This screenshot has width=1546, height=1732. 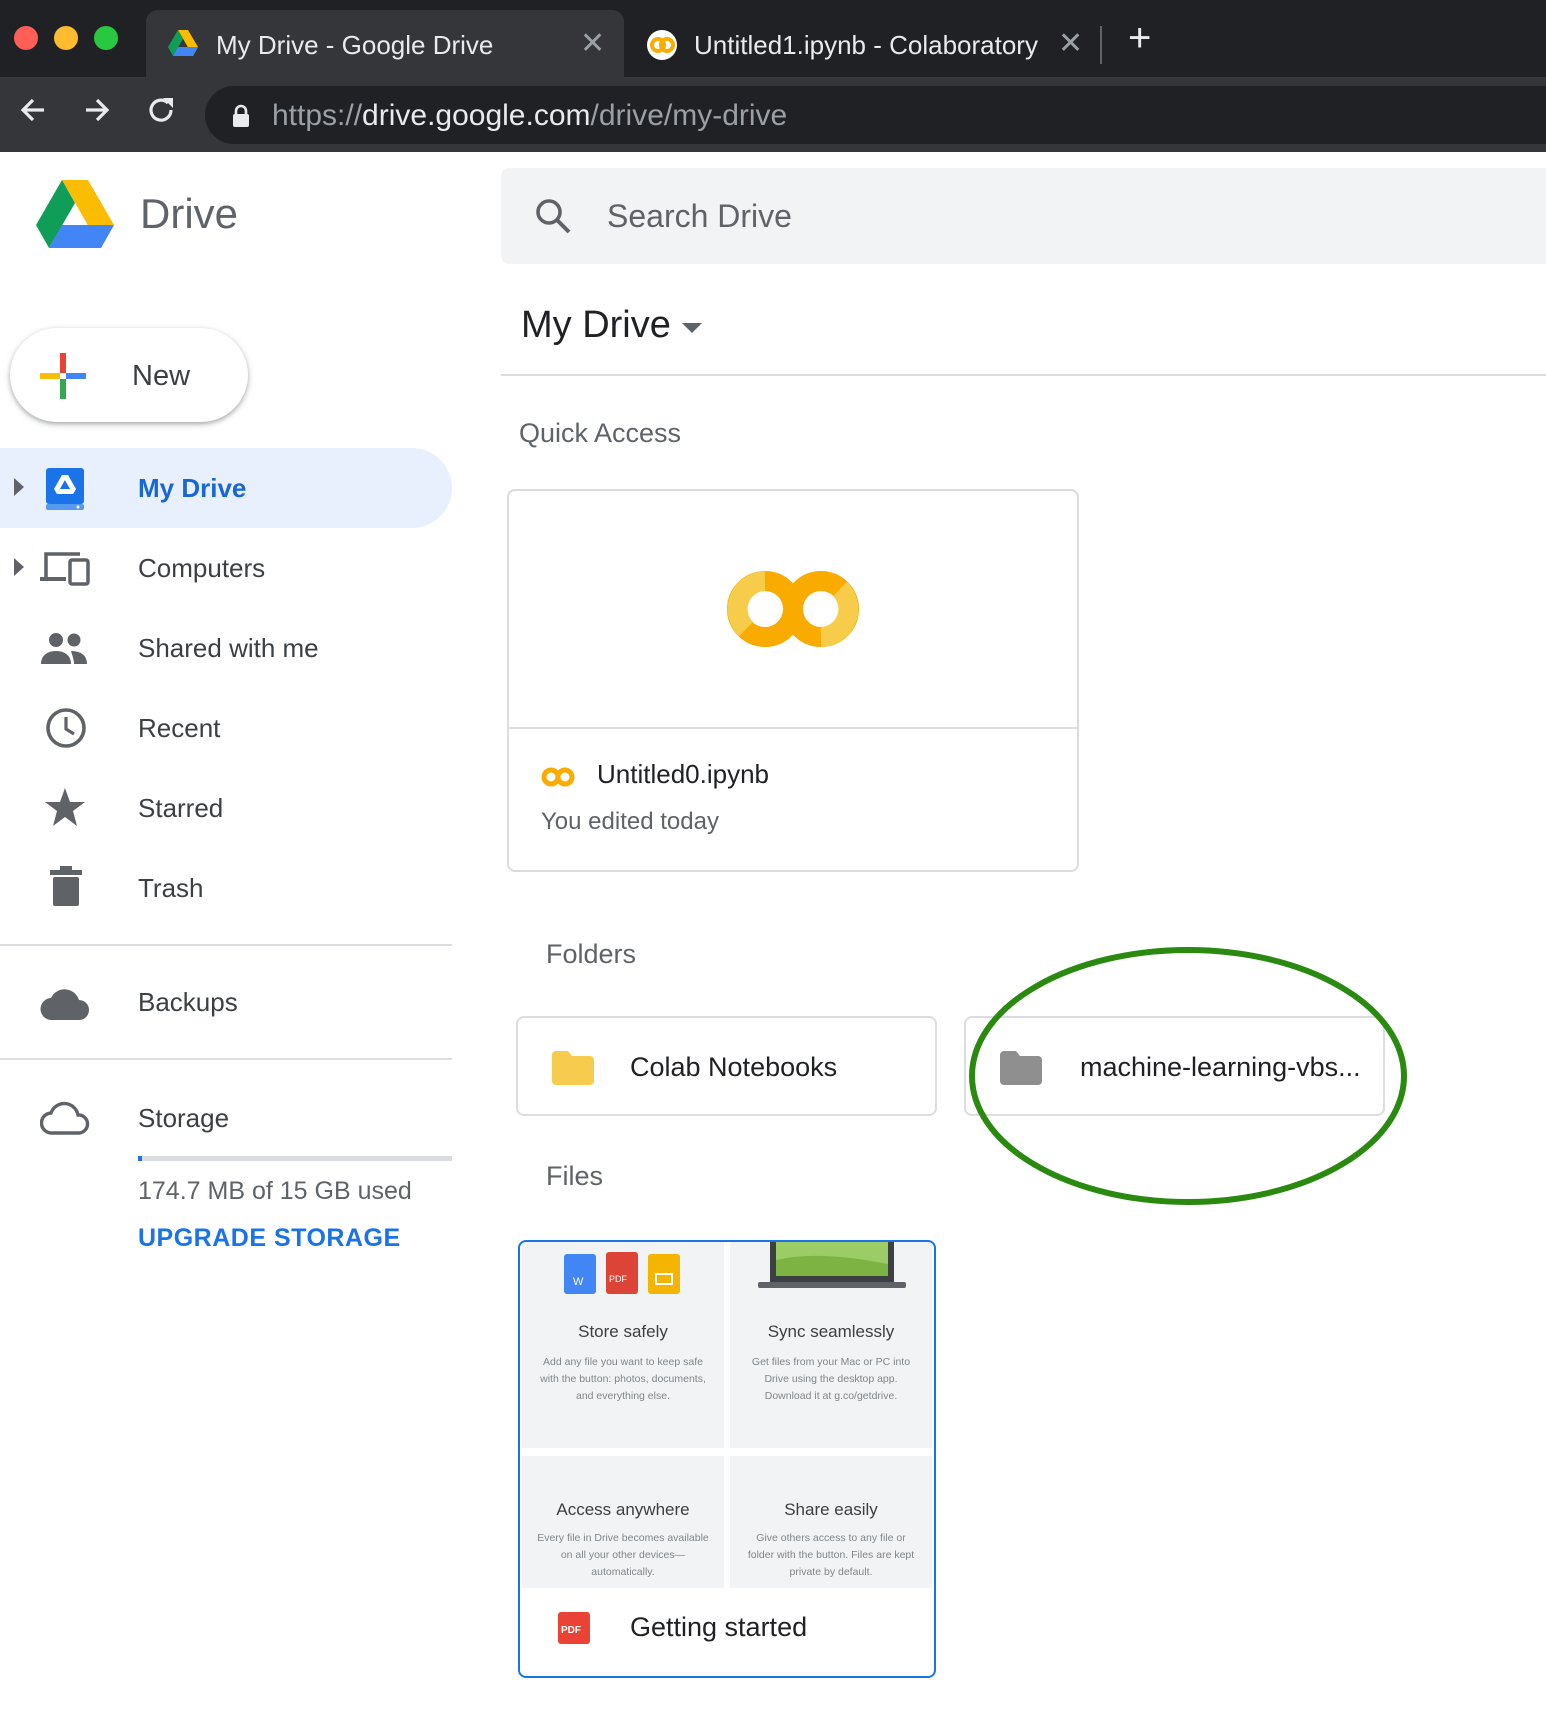 What do you see at coordinates (106, 38) in the screenshot?
I see `window-zoom-button` at bounding box center [106, 38].